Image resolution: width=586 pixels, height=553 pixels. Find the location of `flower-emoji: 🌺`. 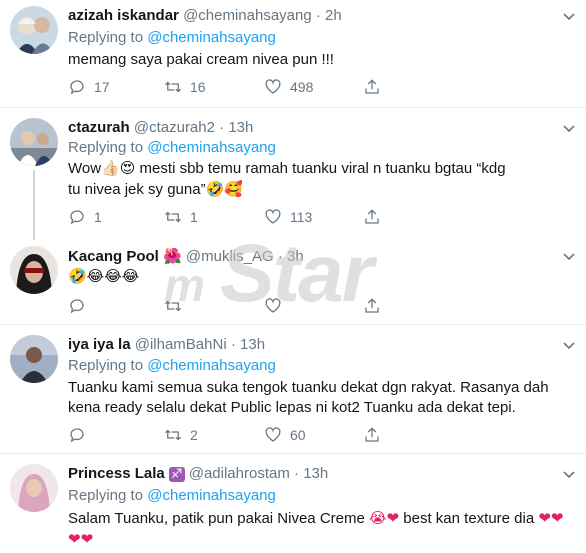

flower-emoji: 🌺 is located at coordinates (172, 256).